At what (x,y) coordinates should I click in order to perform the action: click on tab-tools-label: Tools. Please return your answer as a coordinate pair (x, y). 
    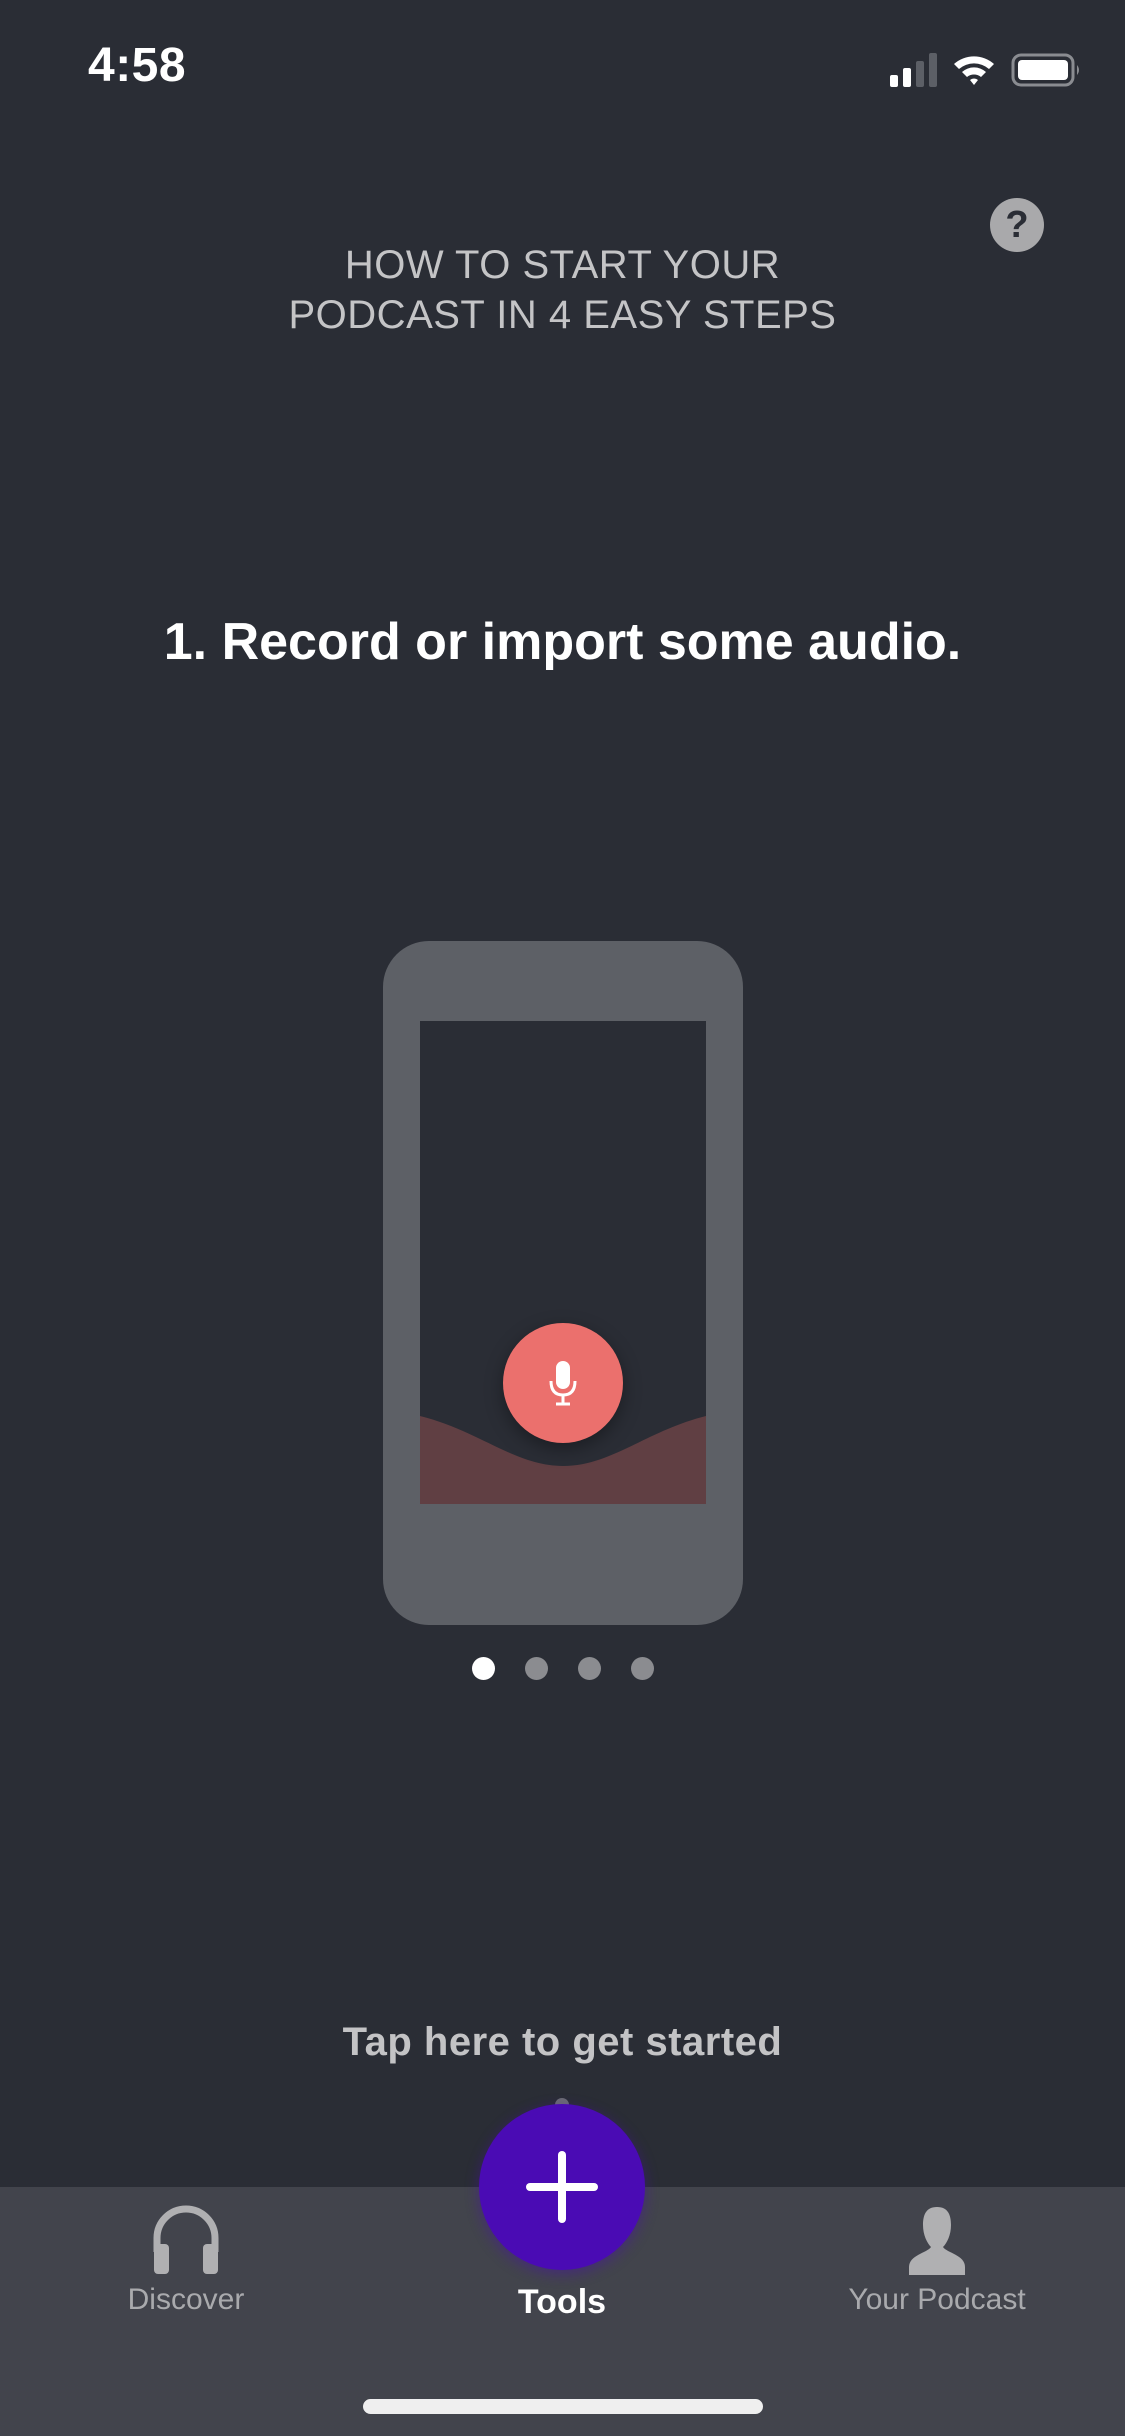
    Looking at the image, I should click on (562, 2302).